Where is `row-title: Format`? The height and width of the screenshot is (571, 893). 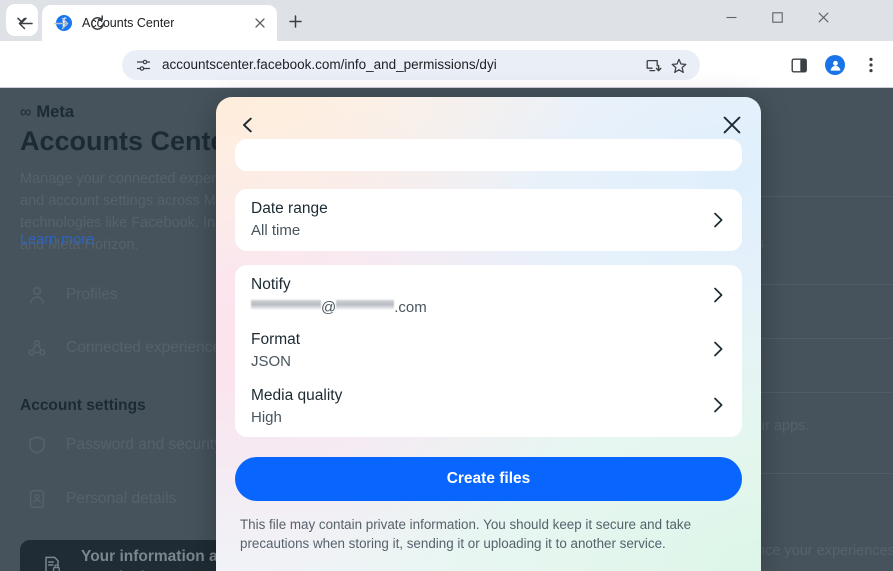
row-title: Format is located at coordinates (276, 339).